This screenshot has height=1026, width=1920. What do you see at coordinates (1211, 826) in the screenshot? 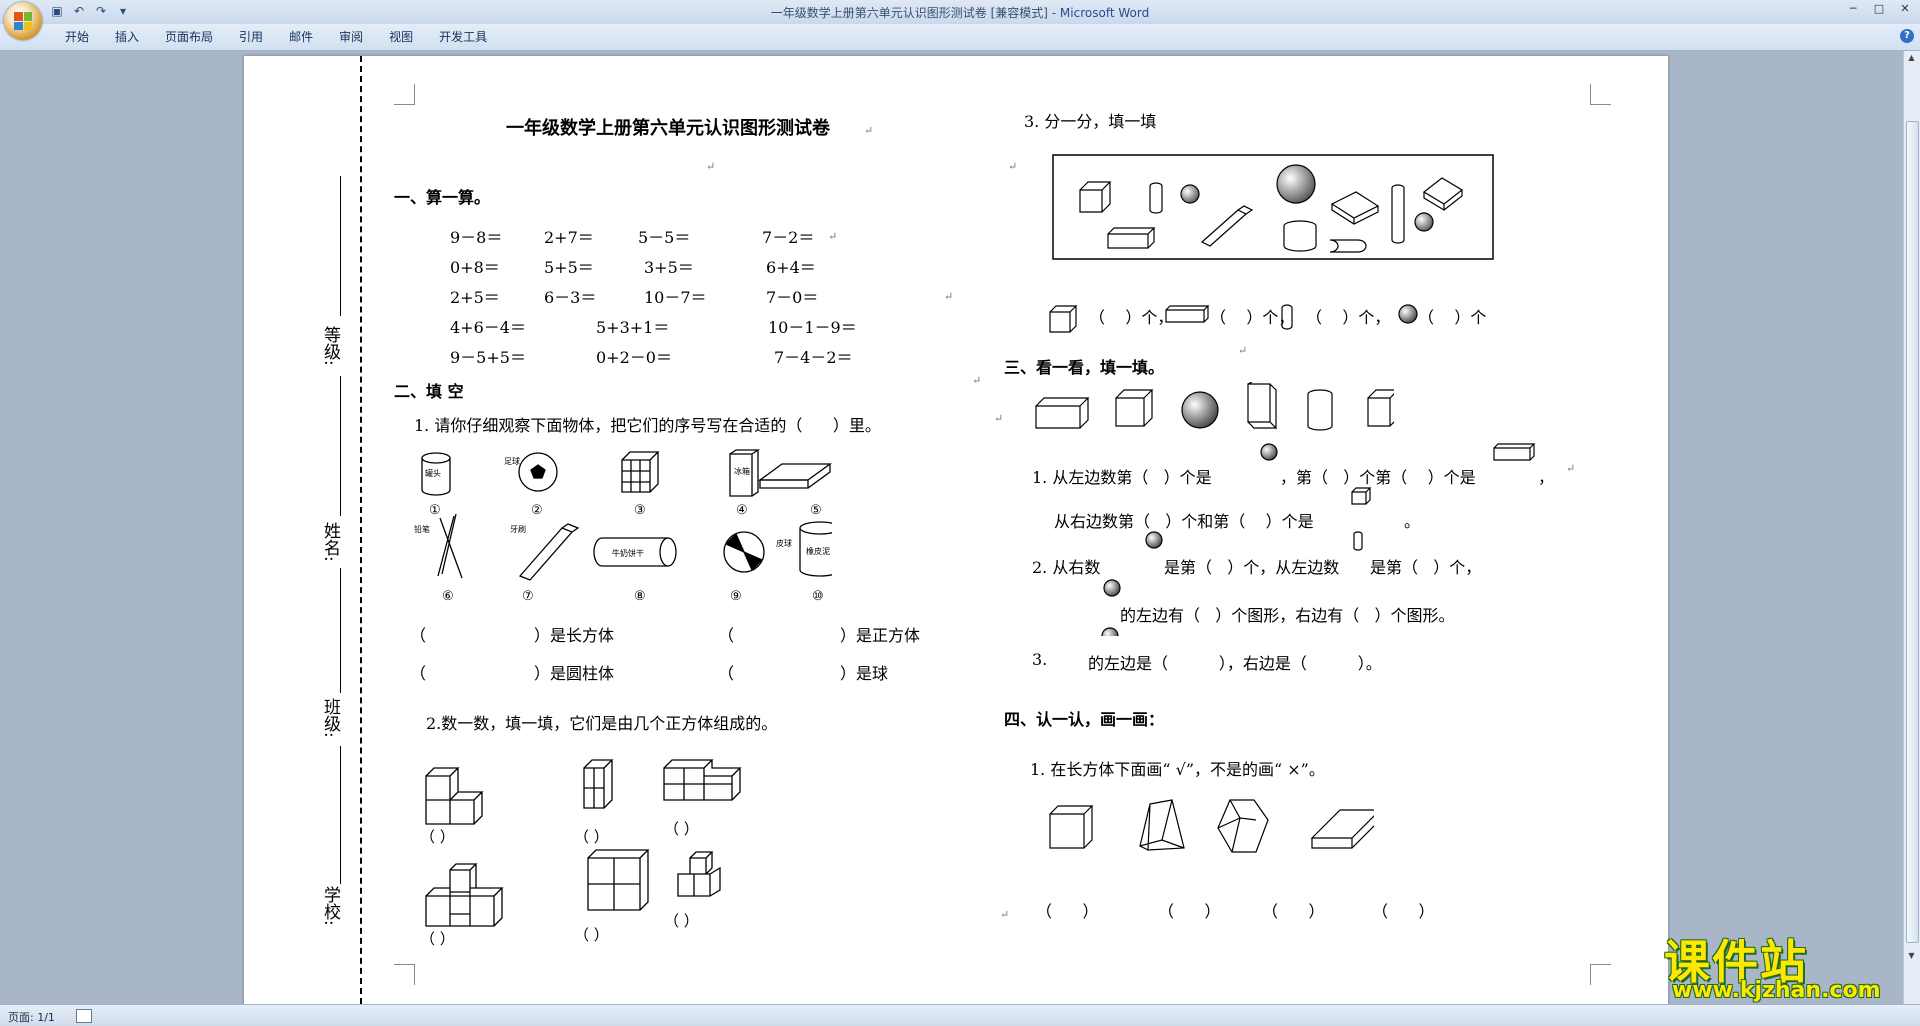
I see `solids-figure` at bounding box center [1211, 826].